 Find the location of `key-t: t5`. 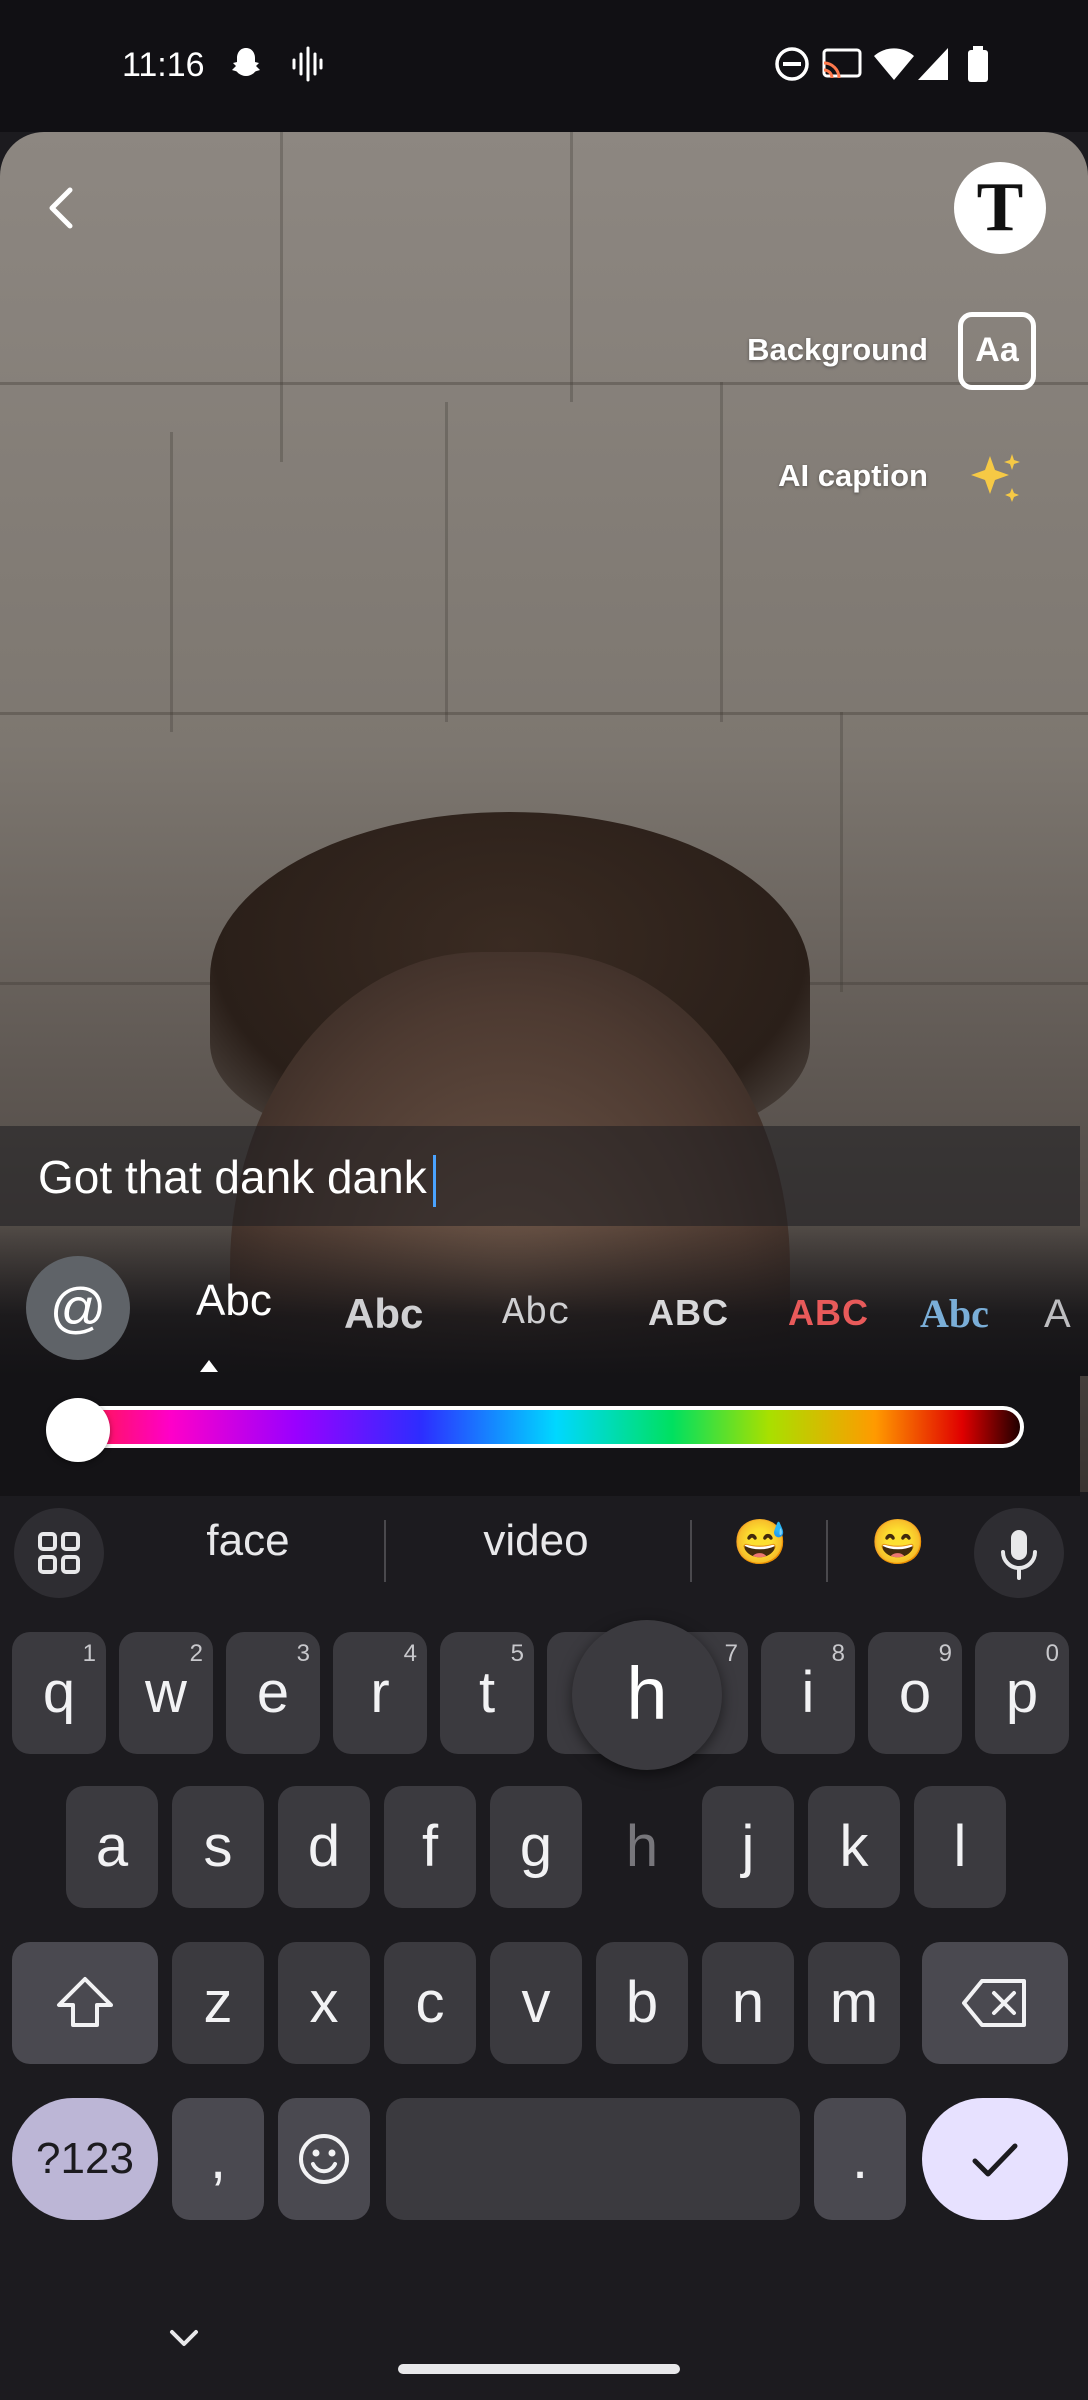

key-t: t5 is located at coordinates (487, 1693).